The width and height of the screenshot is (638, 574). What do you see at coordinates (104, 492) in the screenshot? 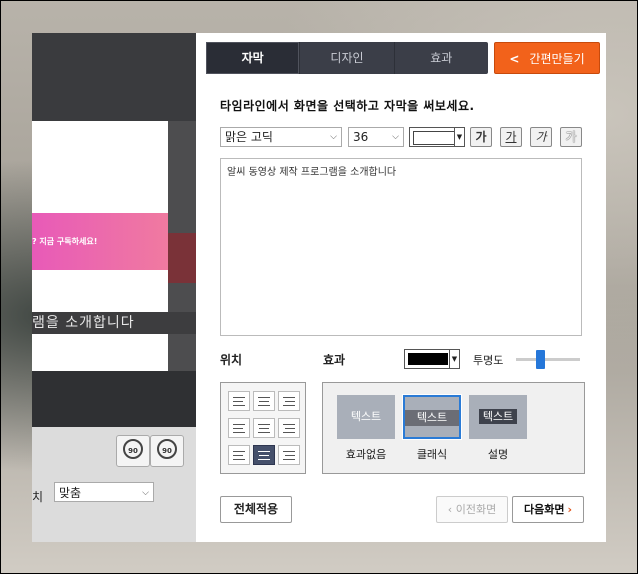
I see `position-select: 맞춤 ⌵` at bounding box center [104, 492].